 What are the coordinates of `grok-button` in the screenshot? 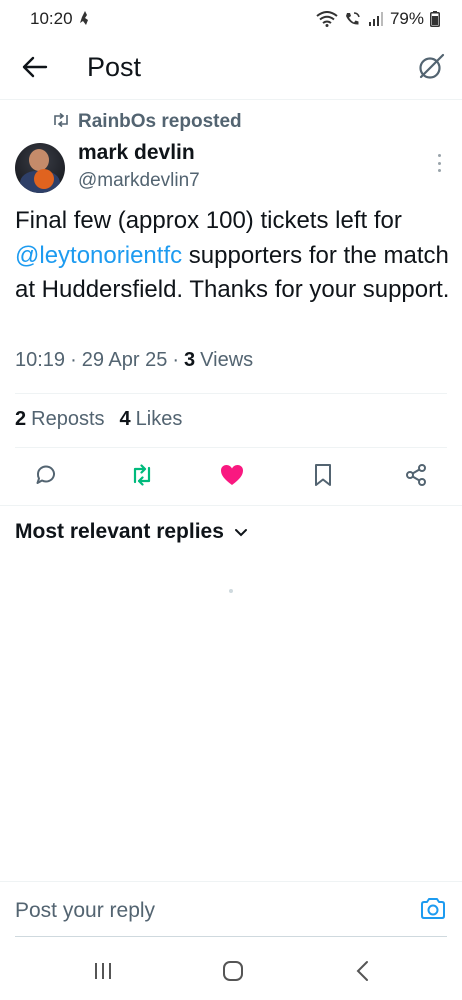 It's located at (431, 69).